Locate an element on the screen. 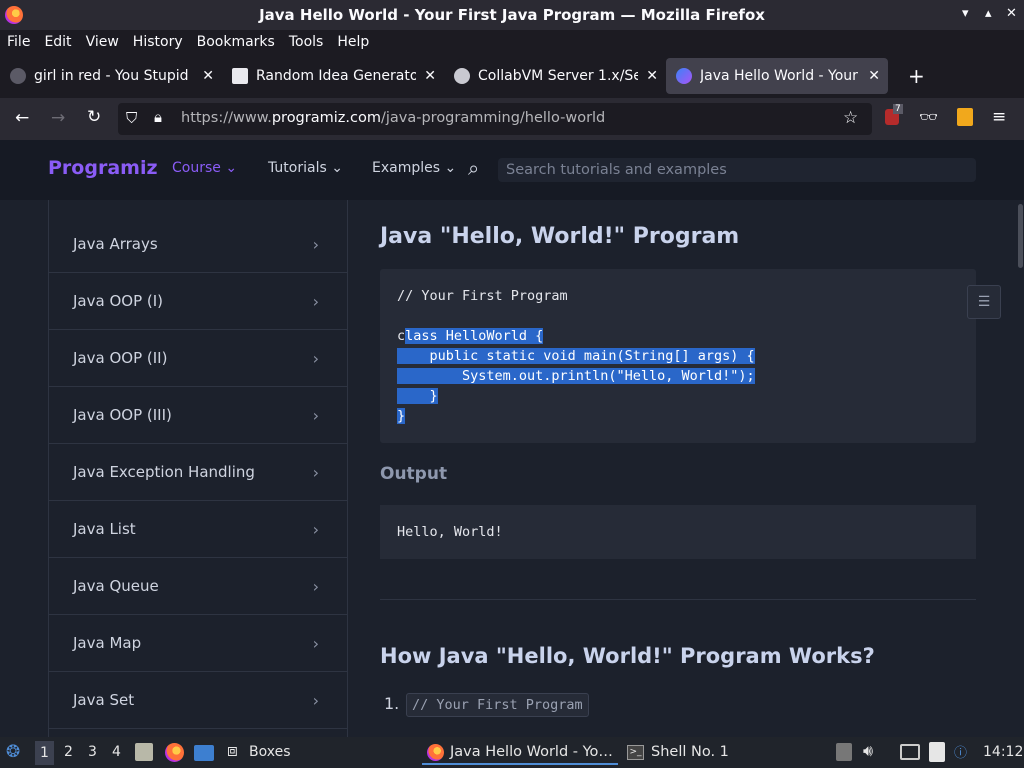 The width and height of the screenshot is (1024, 768). sidebar-item-java-set: Java Set › is located at coordinates (198, 700).